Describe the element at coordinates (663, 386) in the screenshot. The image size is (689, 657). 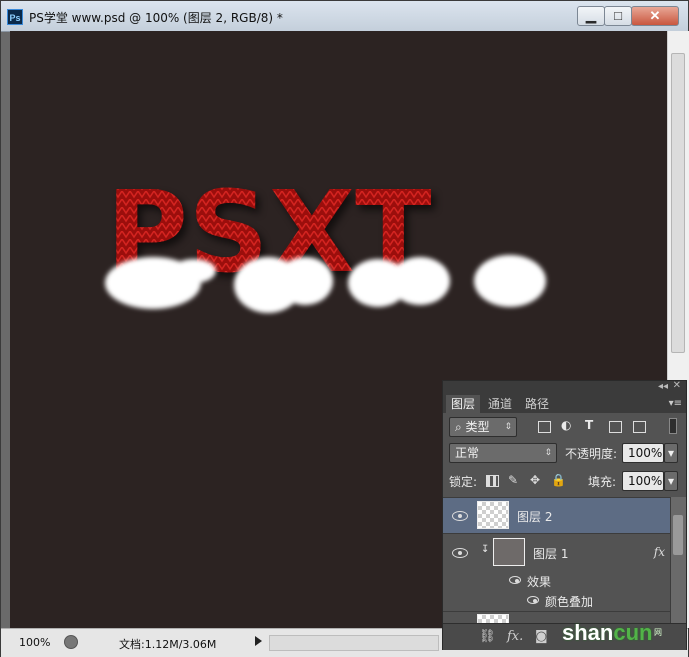
I see `collapse-icon: ◂◂` at that location.